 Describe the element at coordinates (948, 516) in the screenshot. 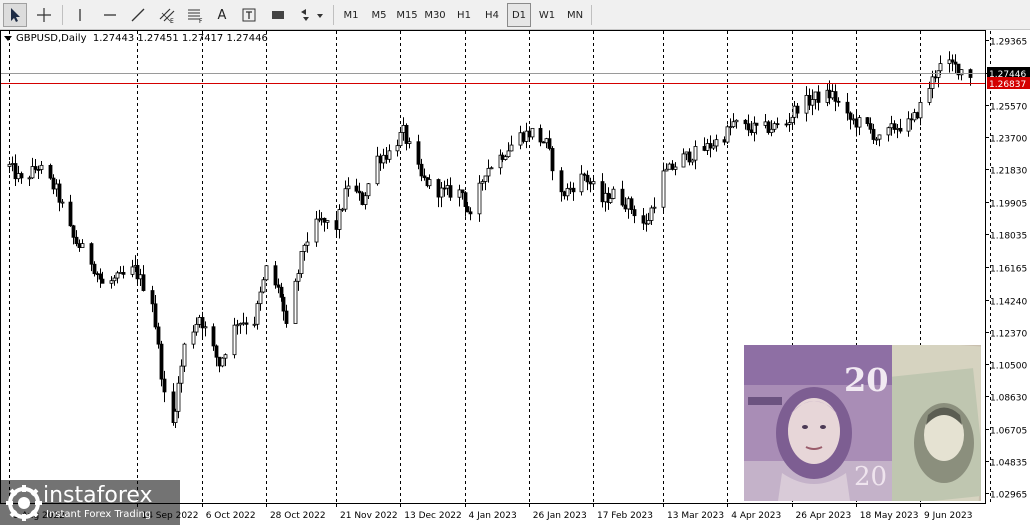

I see `x-tick-label: 9 Jun 2023` at that location.